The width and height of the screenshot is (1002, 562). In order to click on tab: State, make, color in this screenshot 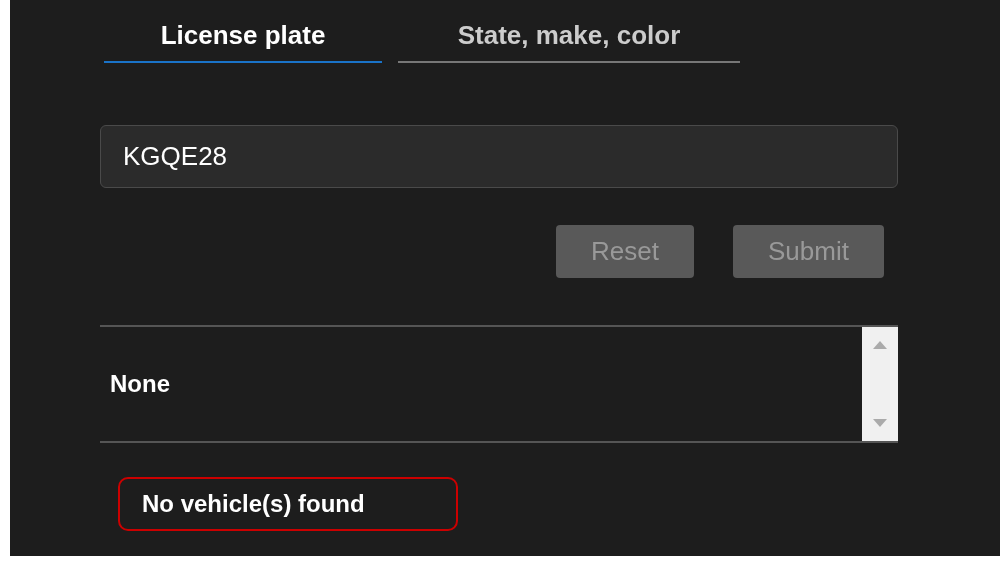, I will do `click(569, 41)`.